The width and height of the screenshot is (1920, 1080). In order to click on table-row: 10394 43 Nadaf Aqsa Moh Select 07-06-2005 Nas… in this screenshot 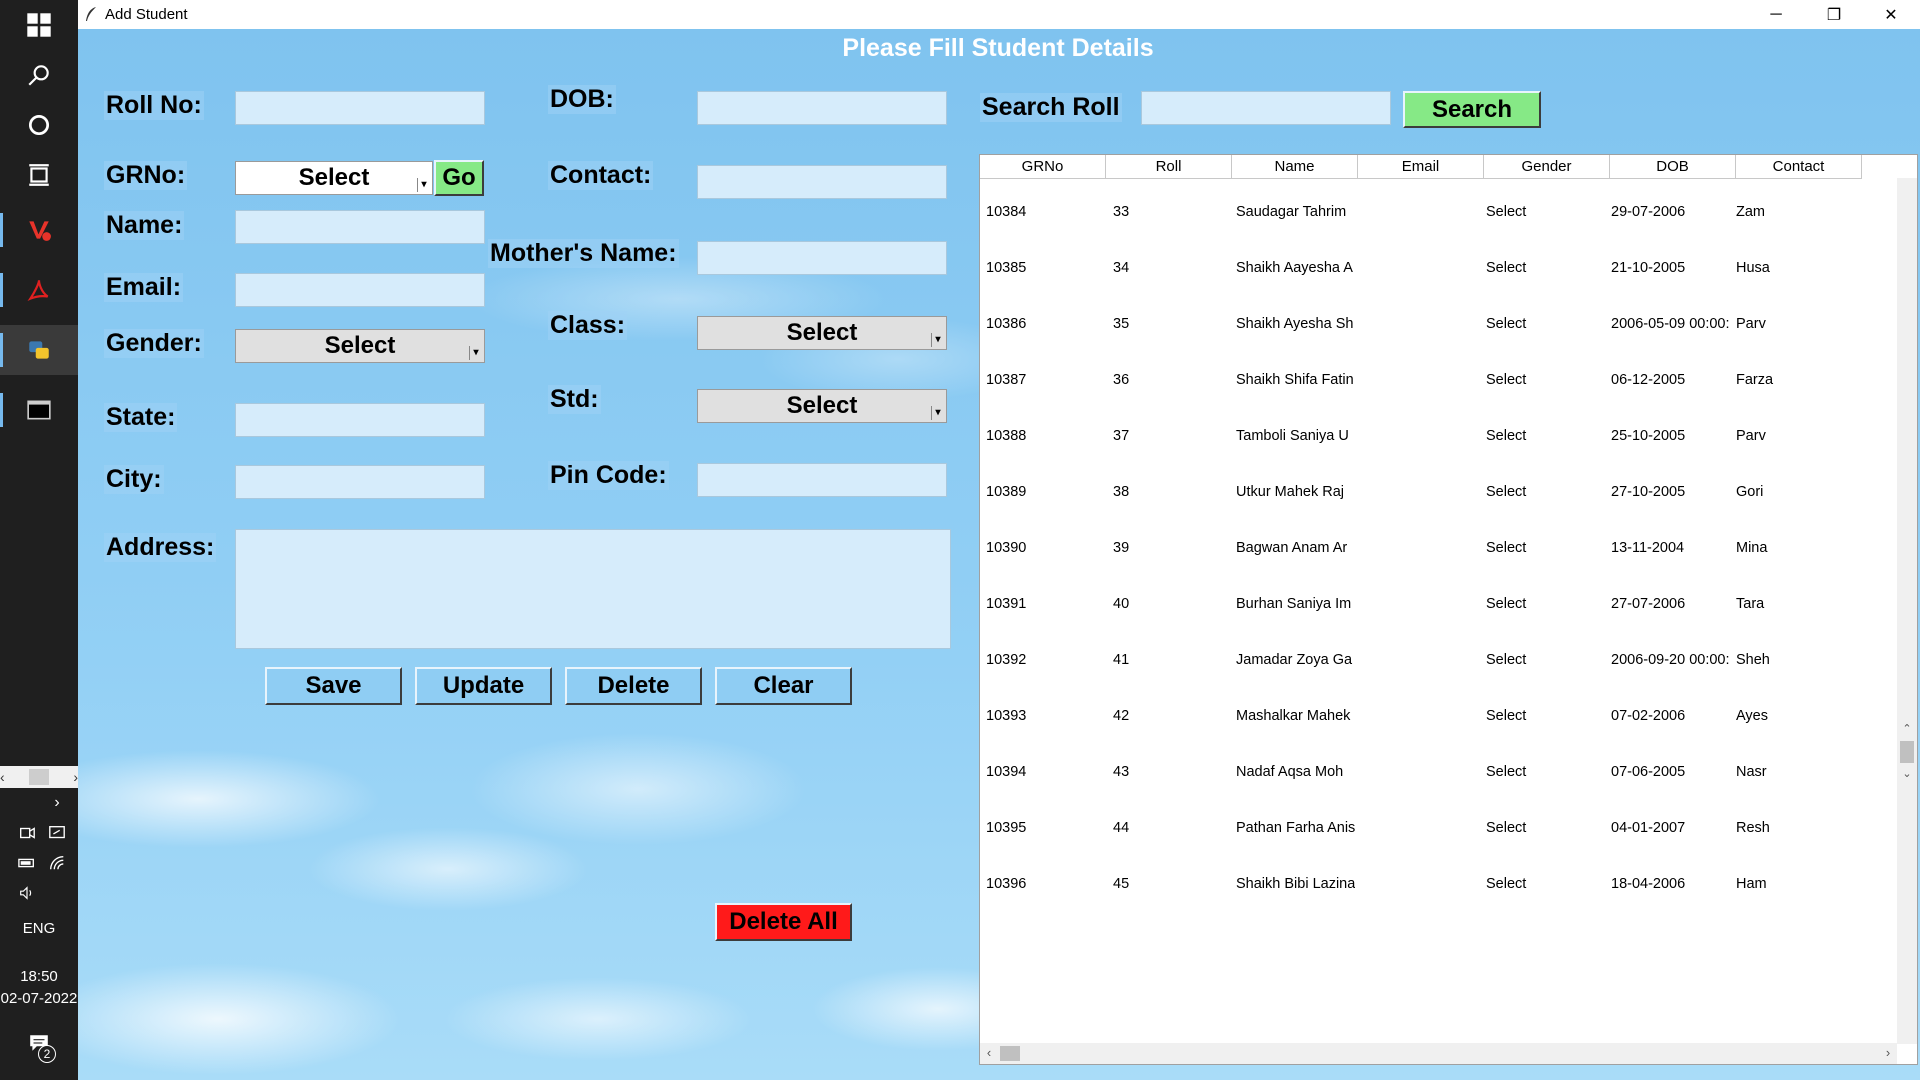, I will do `click(1417, 772)`.